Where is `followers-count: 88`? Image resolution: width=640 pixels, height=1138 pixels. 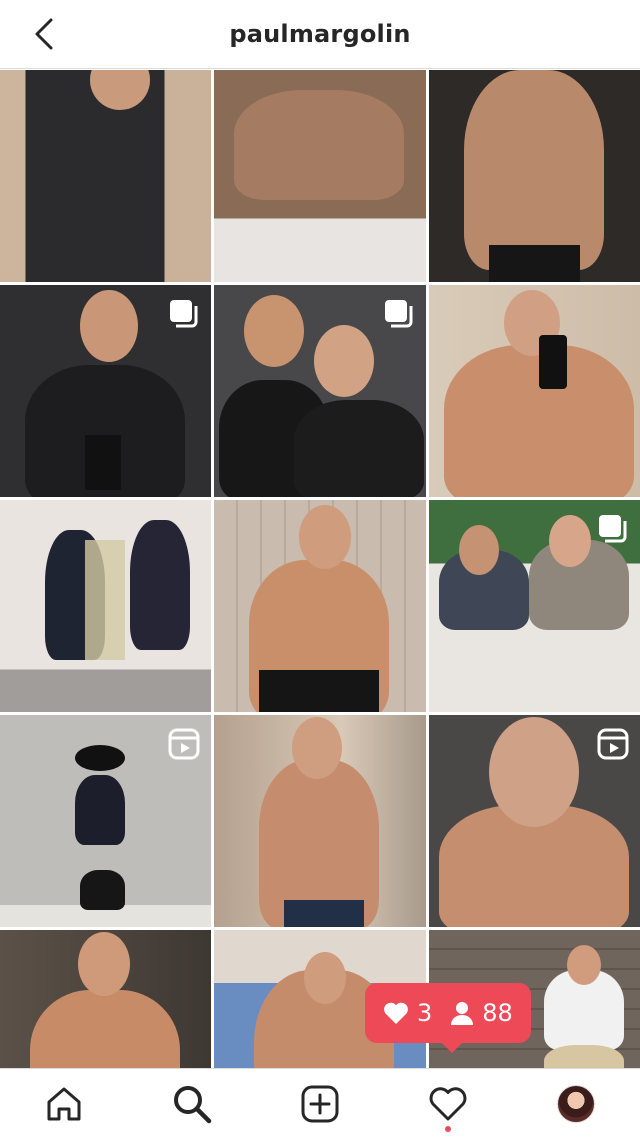
followers-count: 88 is located at coordinates (497, 1013).